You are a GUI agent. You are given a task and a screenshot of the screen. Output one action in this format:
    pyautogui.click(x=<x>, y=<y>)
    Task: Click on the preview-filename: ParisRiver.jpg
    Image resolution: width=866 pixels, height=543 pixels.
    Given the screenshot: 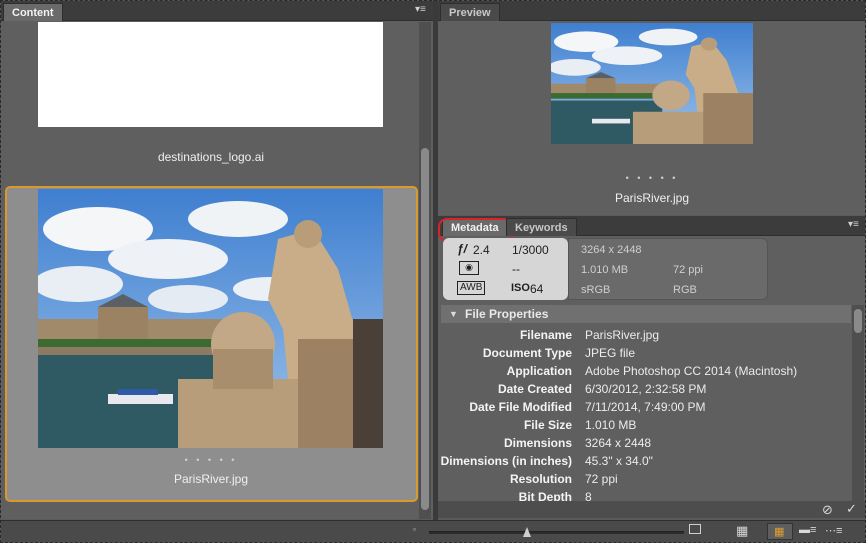 What is the action you would take?
    pyautogui.click(x=652, y=198)
    